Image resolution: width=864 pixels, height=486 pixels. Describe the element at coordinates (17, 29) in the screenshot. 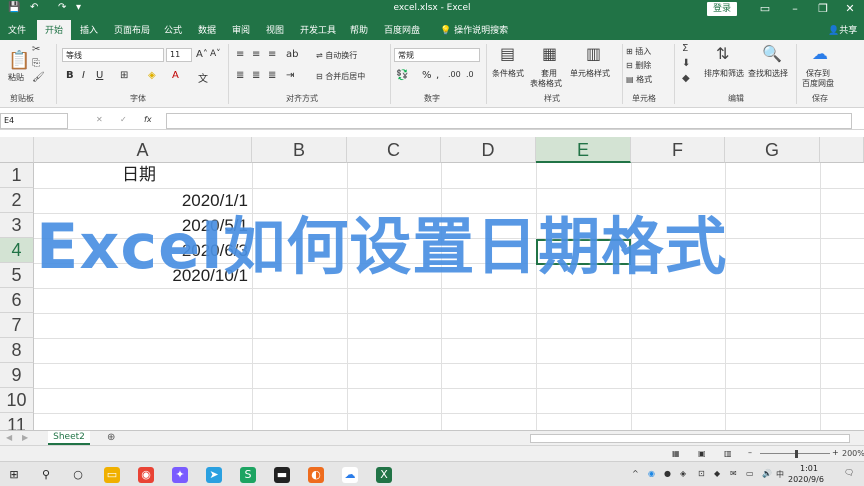

I see `tab-file: 文件` at that location.